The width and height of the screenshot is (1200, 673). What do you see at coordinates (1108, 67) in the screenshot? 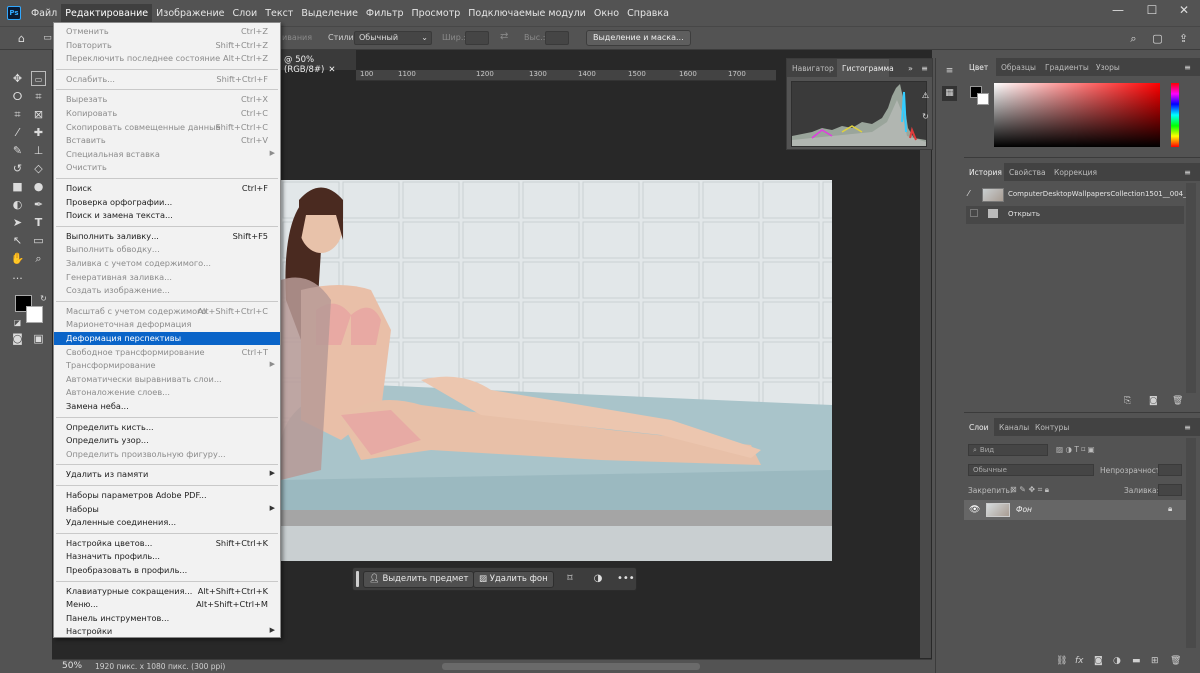
I see `panel-tab: Узоры` at bounding box center [1108, 67].